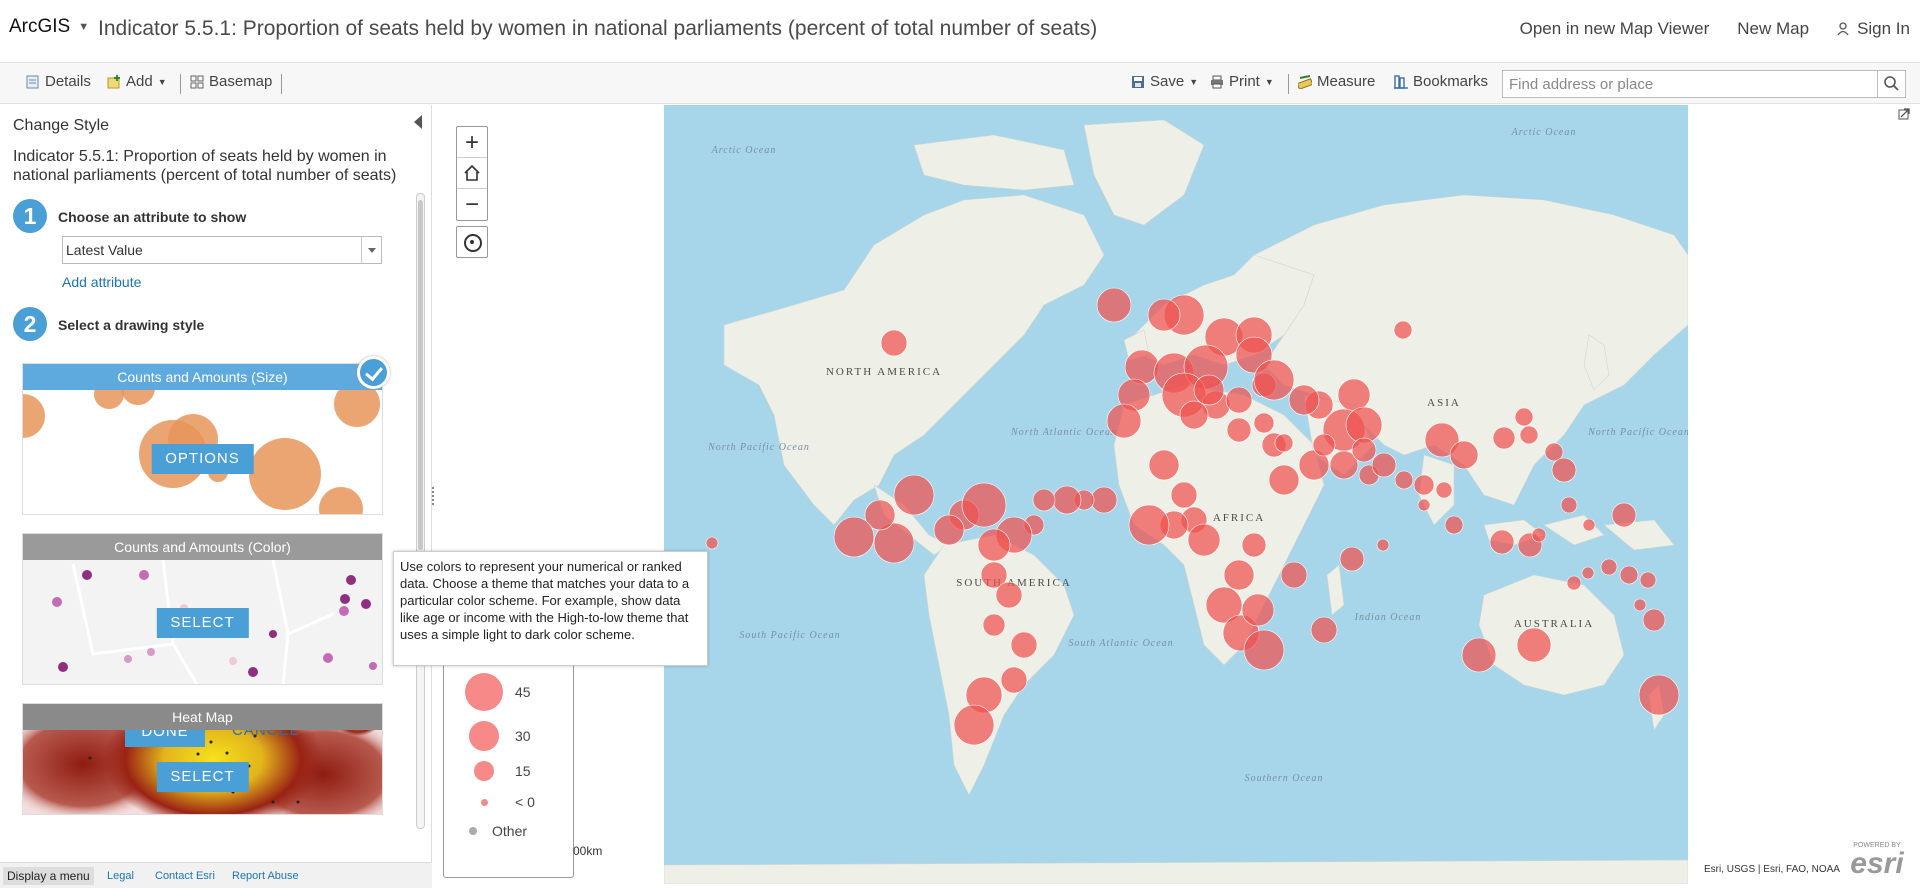 The height and width of the screenshot is (888, 1920). I want to click on splitter-grip-icon, so click(433, 496).